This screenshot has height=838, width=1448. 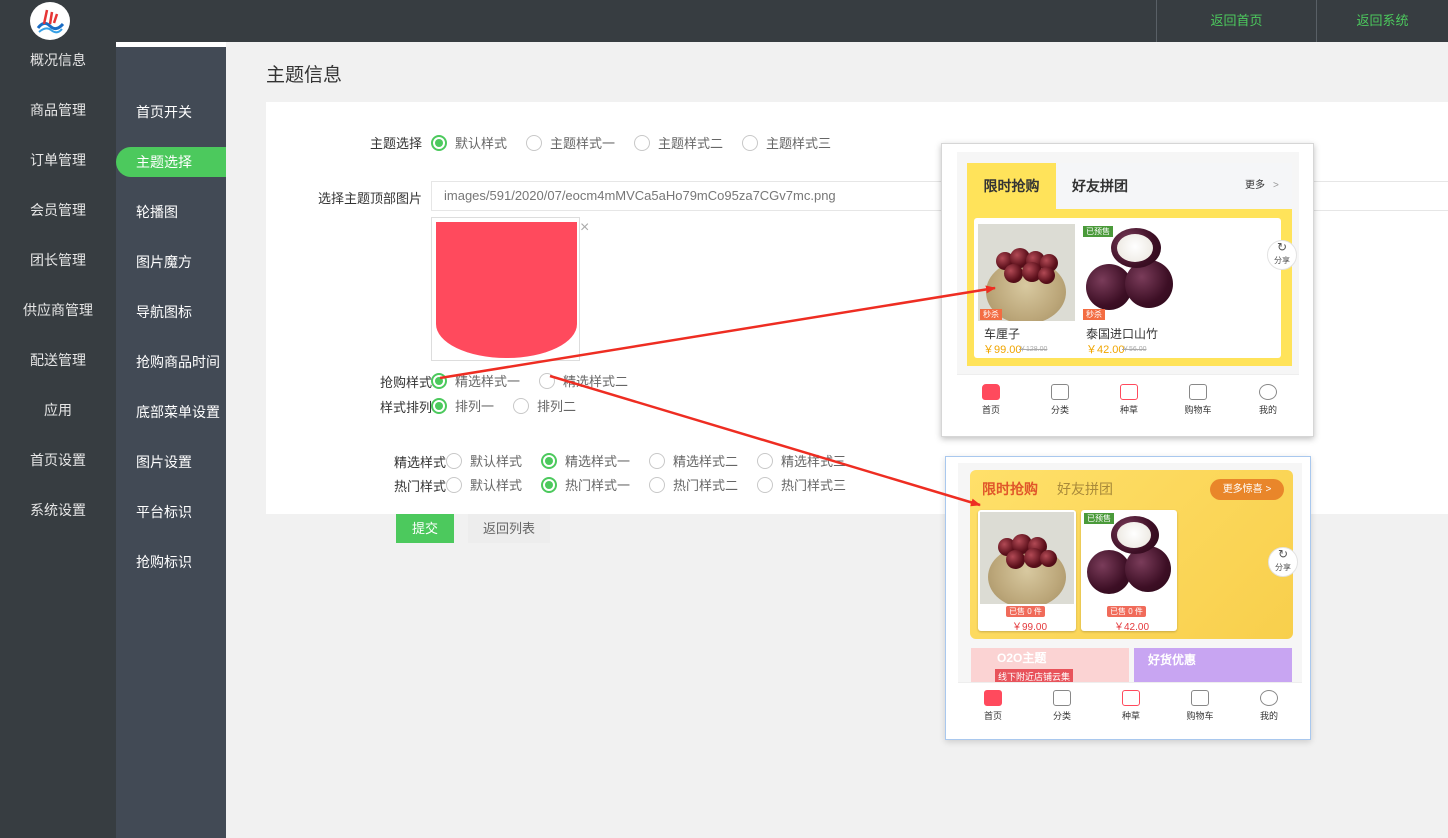 What do you see at coordinates (469, 142) in the screenshot?
I see `theme-radio-default: 默认样式` at bounding box center [469, 142].